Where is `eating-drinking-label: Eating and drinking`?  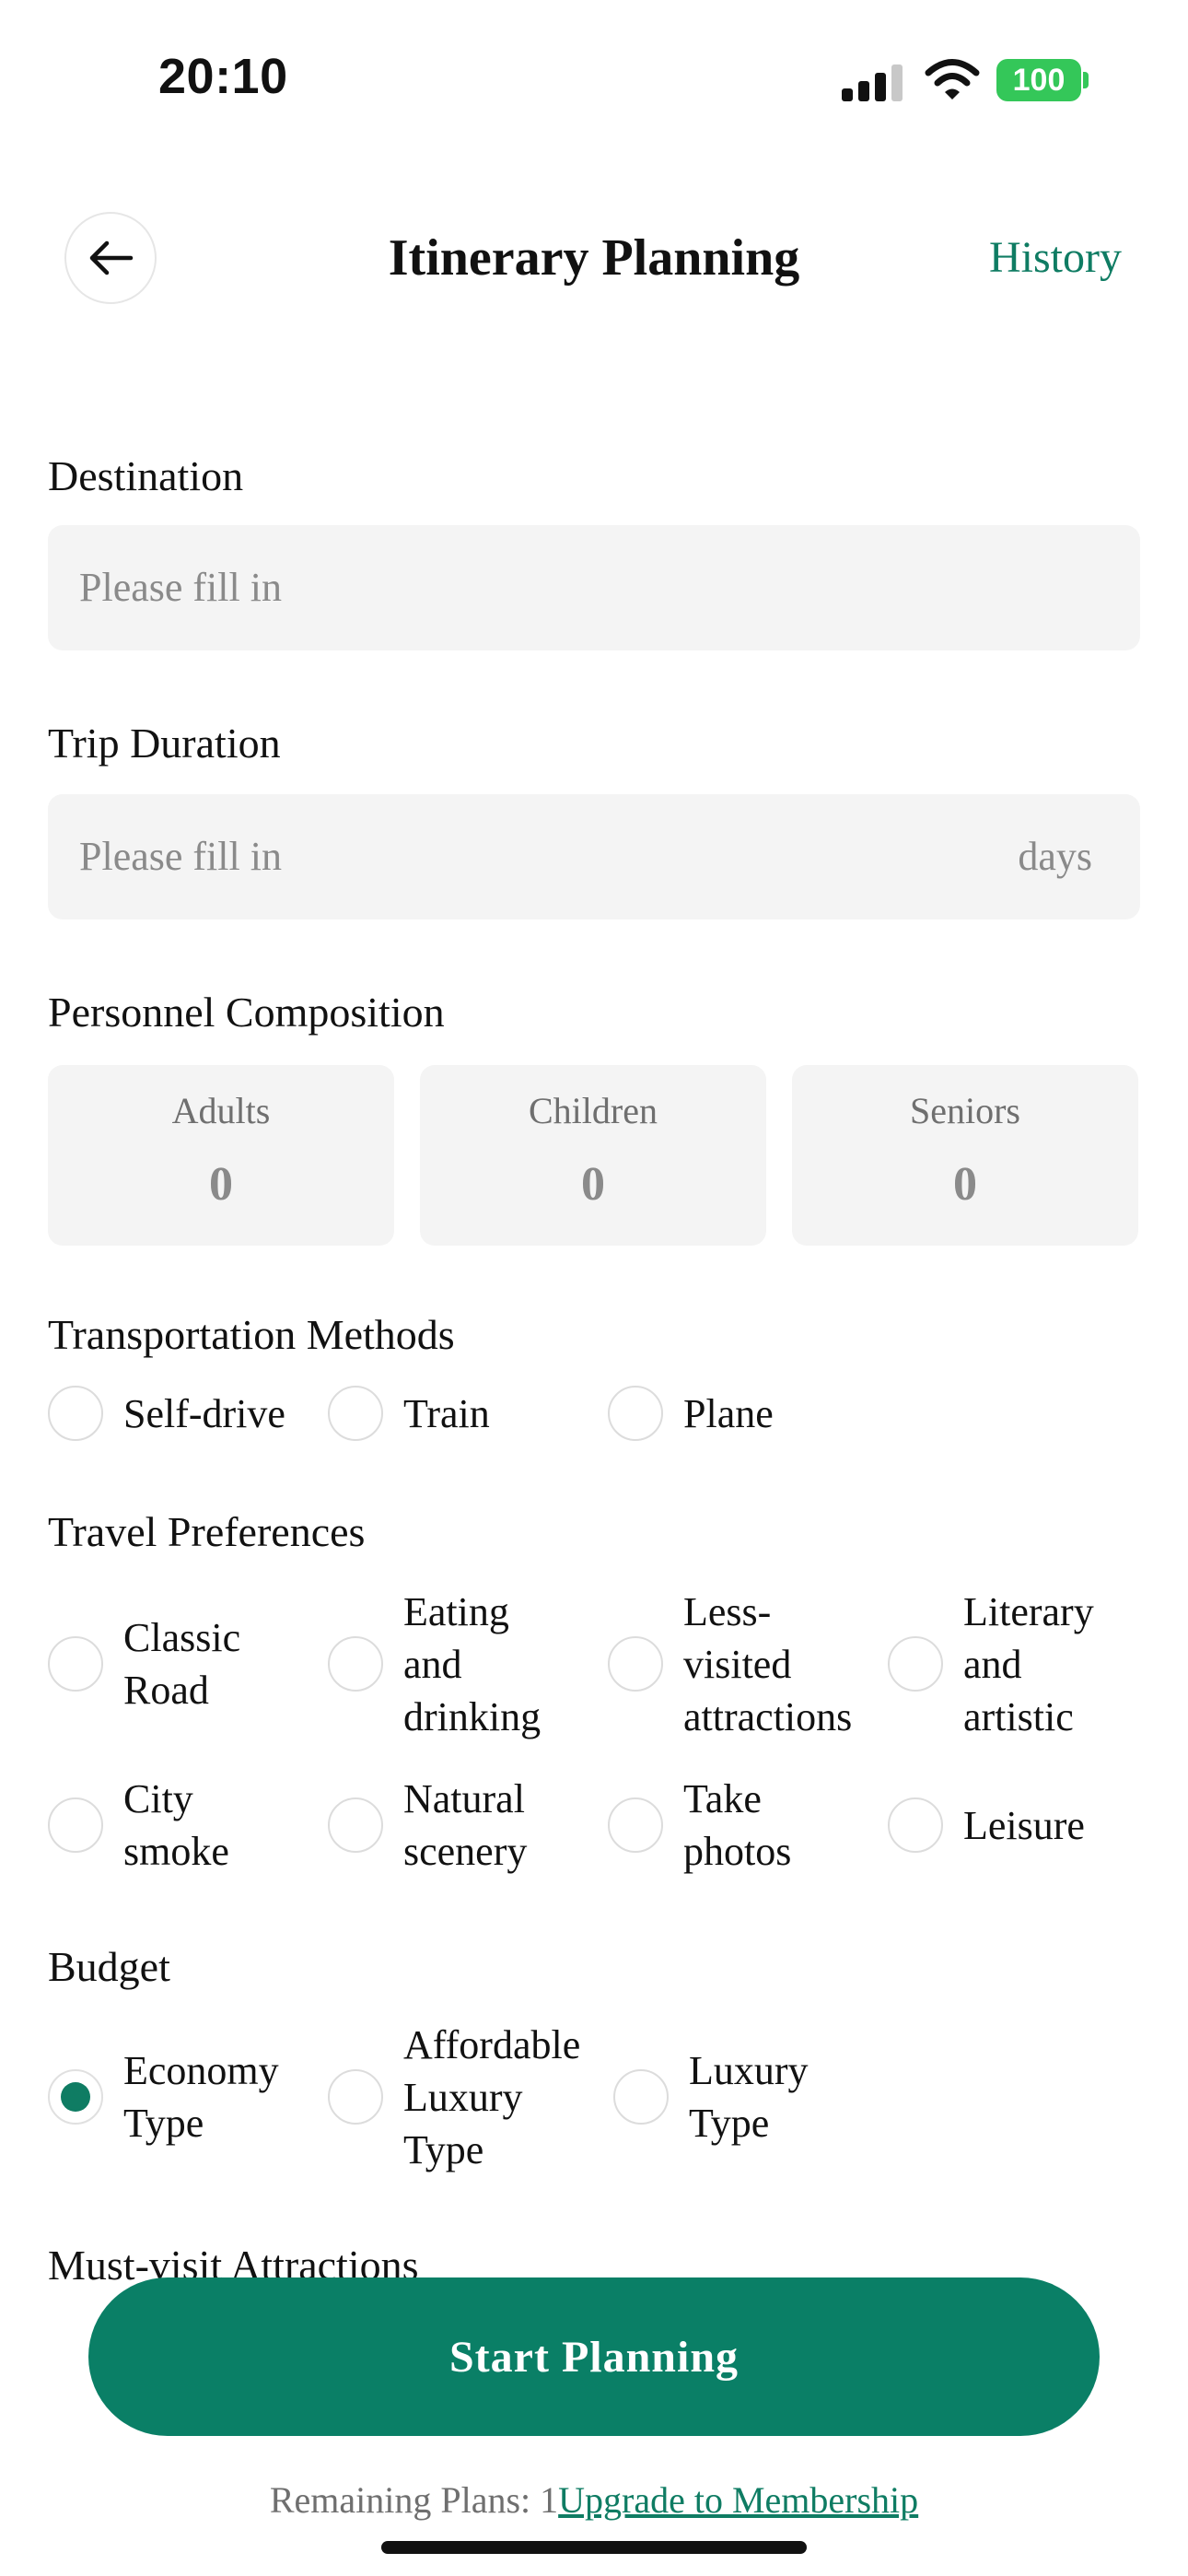
eating-drinking-label: Eating and drinking is located at coordinates (473, 1663).